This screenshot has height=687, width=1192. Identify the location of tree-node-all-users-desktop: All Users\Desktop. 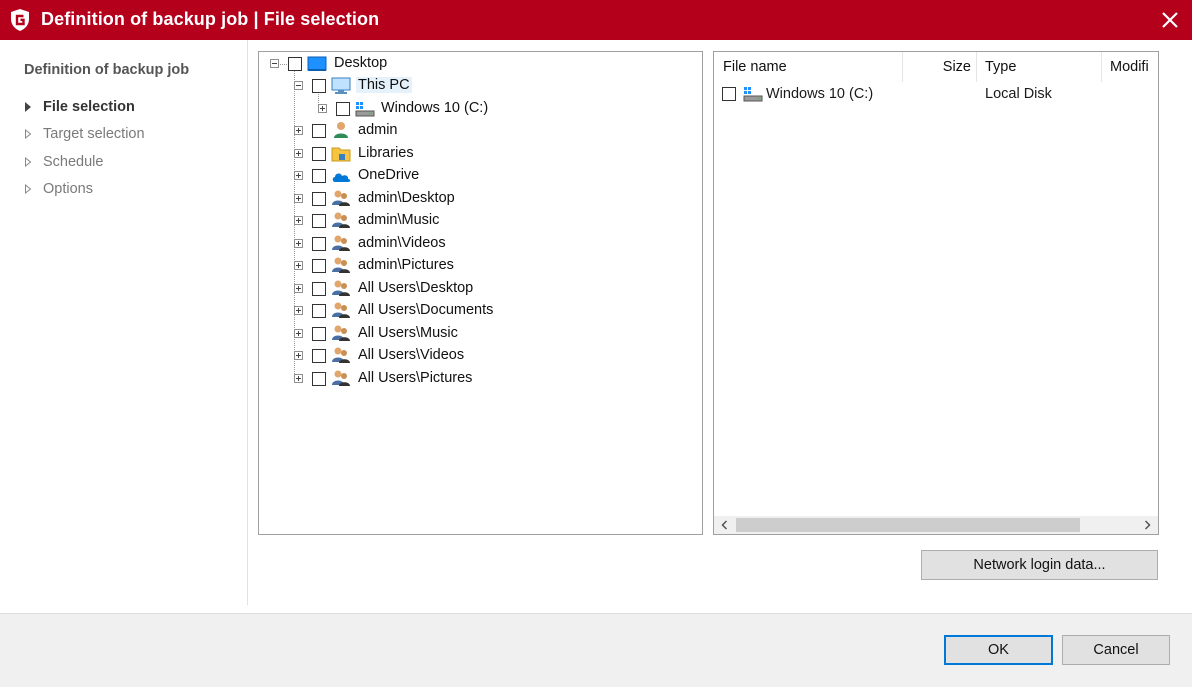
(479, 289).